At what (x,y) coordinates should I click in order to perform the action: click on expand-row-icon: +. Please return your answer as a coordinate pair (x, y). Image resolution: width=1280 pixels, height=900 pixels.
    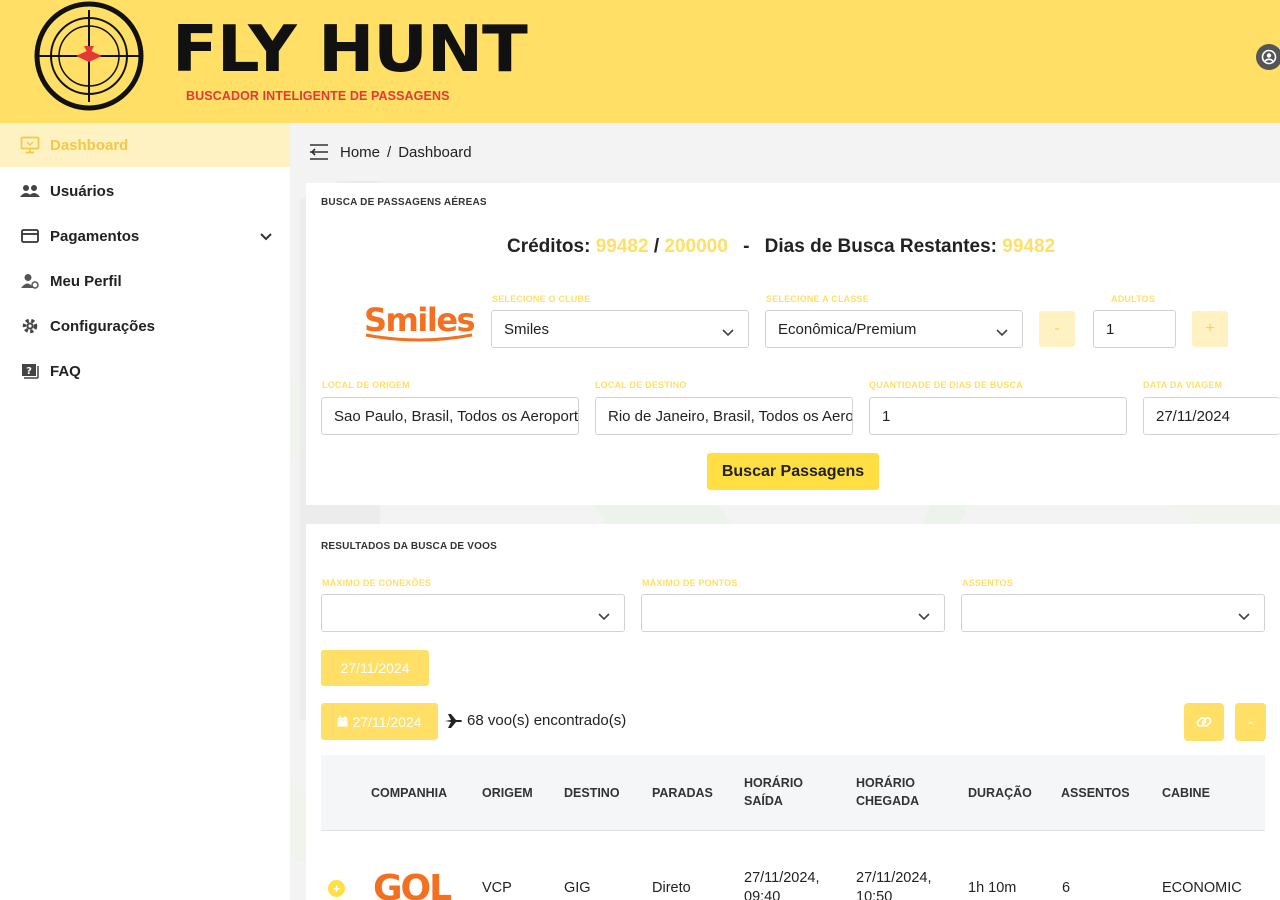
    Looking at the image, I should click on (336, 888).